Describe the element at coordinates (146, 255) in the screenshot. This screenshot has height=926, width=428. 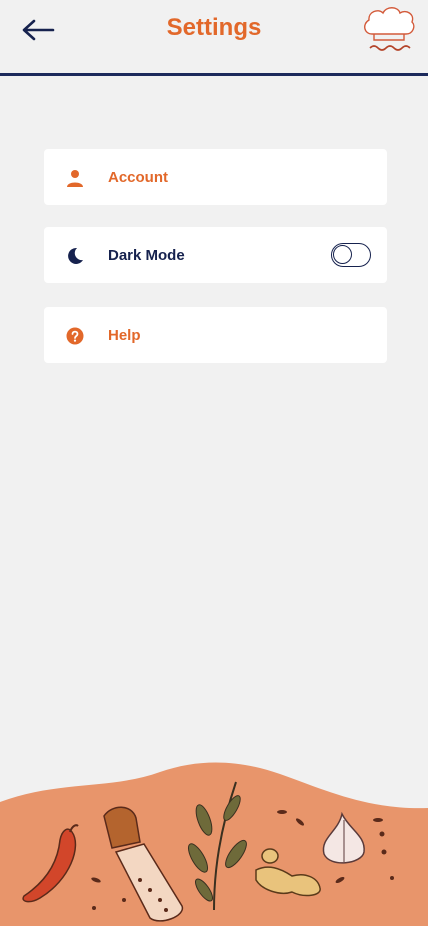
I see `dark-mode-label: Dark Mode` at that location.